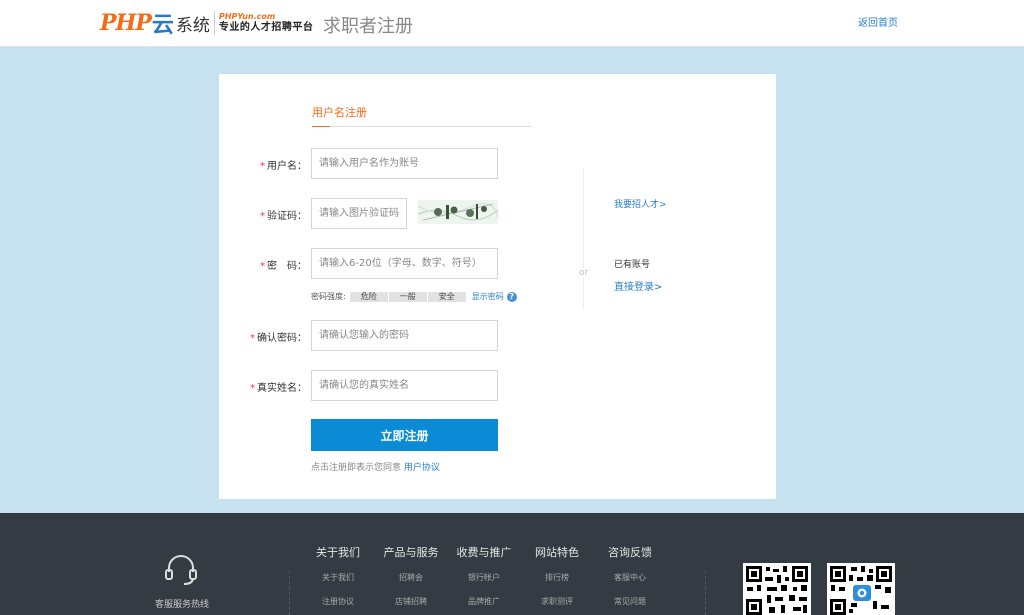 Image resolution: width=1024 pixels, height=615 pixels. I want to click on realname-input, so click(404, 385).